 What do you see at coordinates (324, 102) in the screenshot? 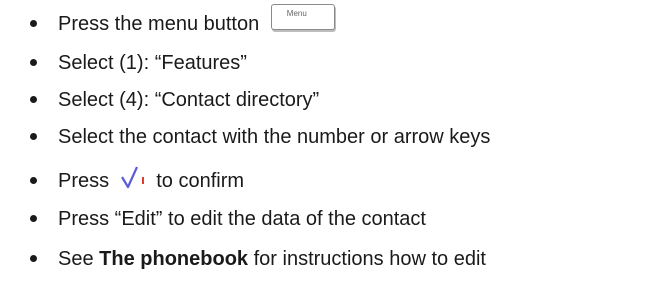
I see `list-item-select-contact-directory: Select (4): “Contact directory”` at bounding box center [324, 102].